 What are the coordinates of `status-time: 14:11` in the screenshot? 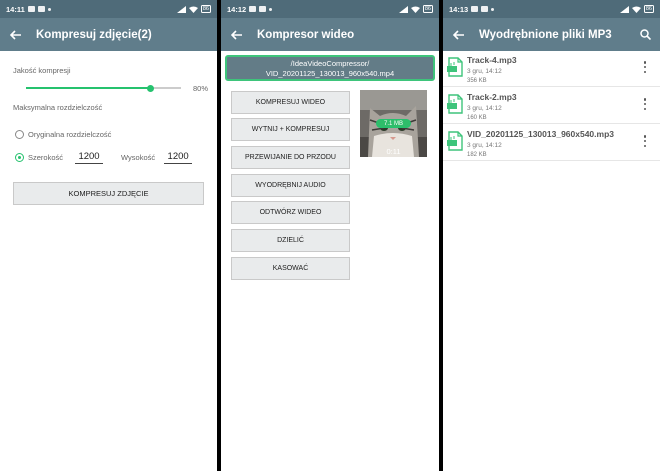 It's located at (15, 9).